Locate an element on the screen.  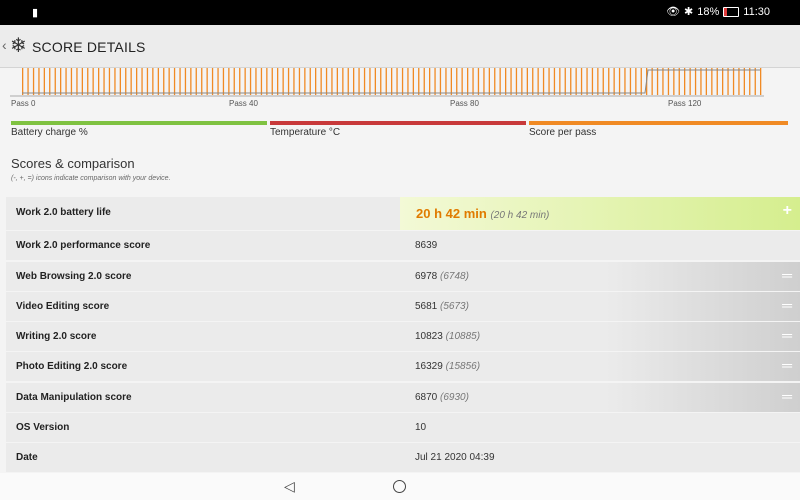
score-value: 6978 is located at coordinates (426, 276).